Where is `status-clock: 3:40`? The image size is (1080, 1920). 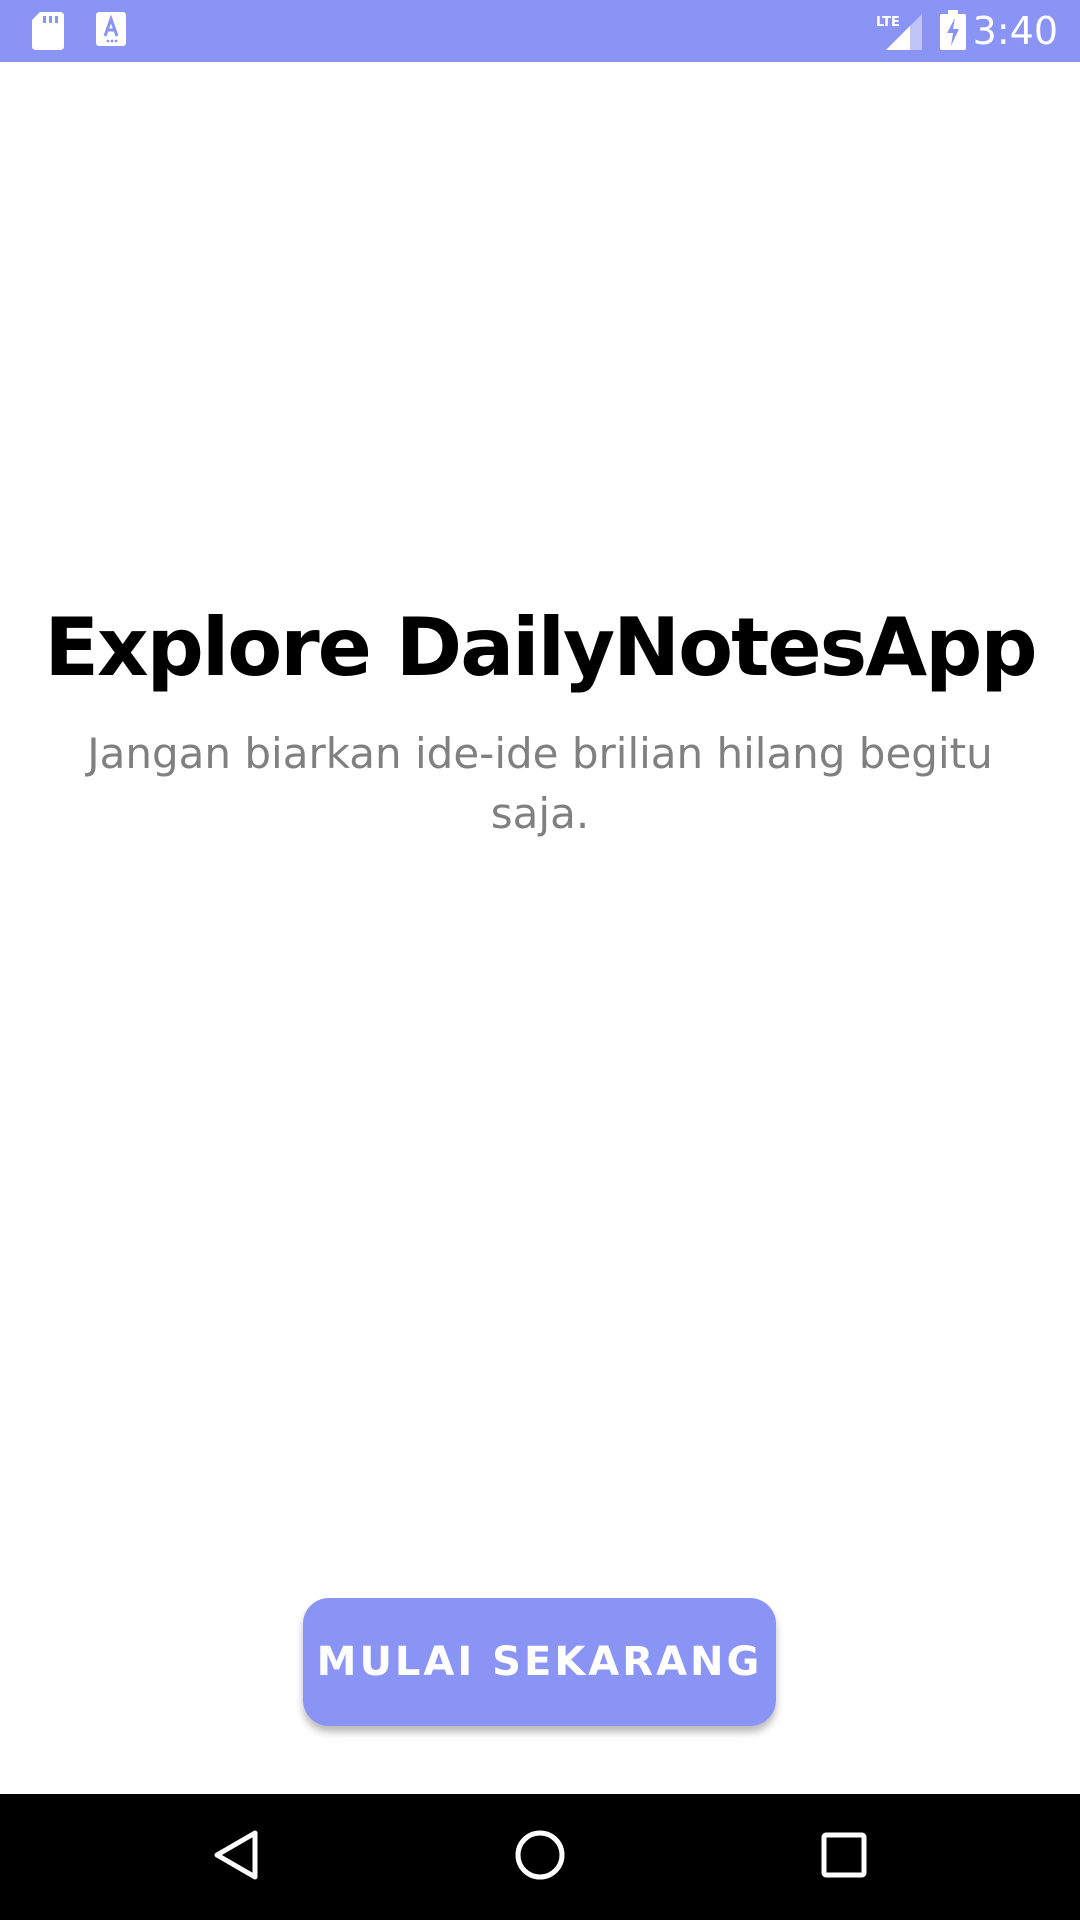 status-clock: 3:40 is located at coordinates (1015, 31).